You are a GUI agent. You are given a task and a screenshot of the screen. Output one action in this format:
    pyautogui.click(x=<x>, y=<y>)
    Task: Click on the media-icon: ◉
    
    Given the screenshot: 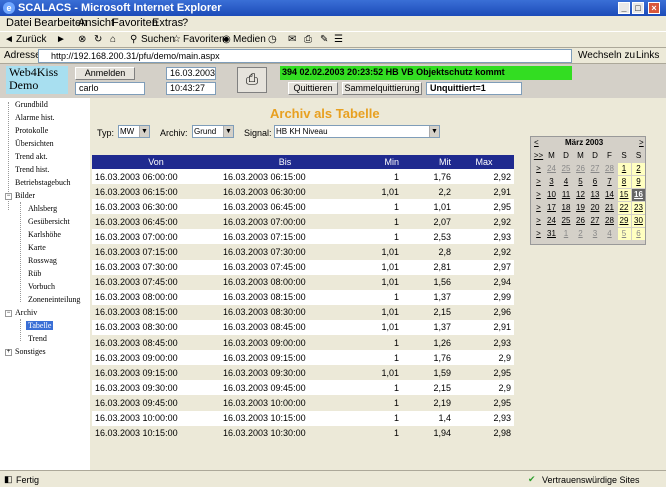 What is the action you would take?
    pyautogui.click(x=226, y=39)
    